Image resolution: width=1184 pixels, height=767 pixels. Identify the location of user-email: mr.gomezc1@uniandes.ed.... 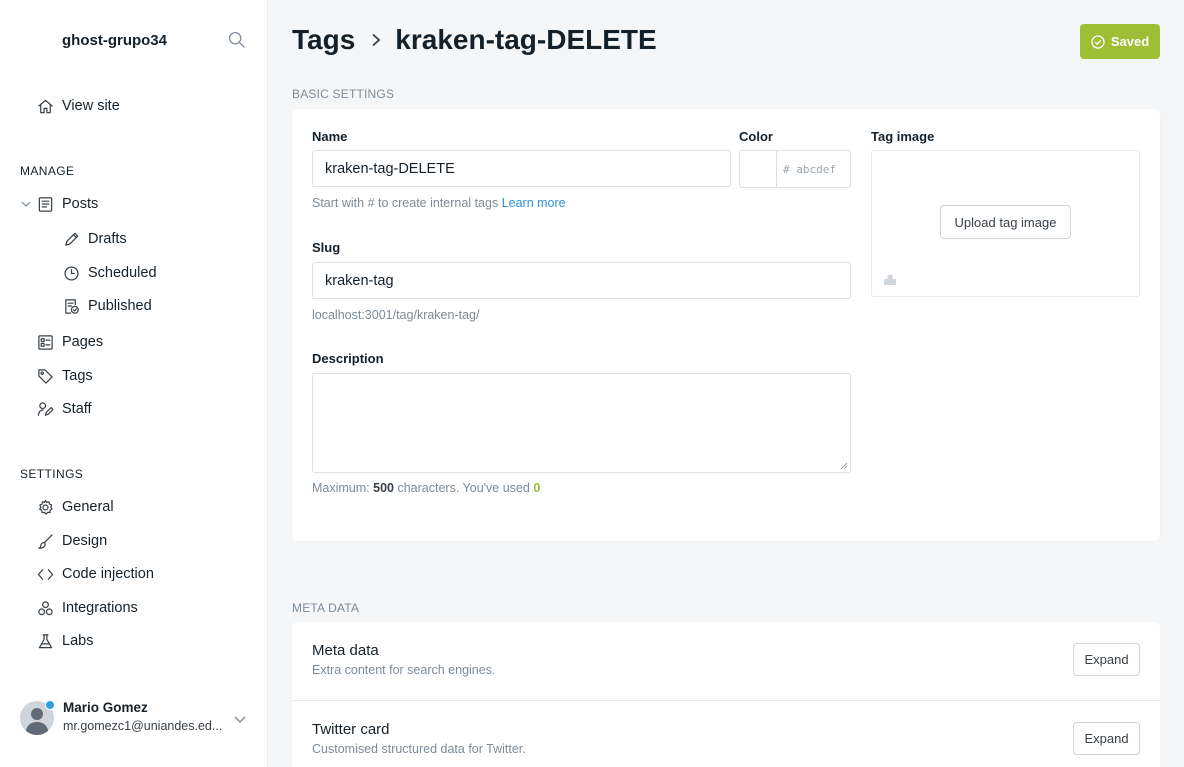
(143, 726).